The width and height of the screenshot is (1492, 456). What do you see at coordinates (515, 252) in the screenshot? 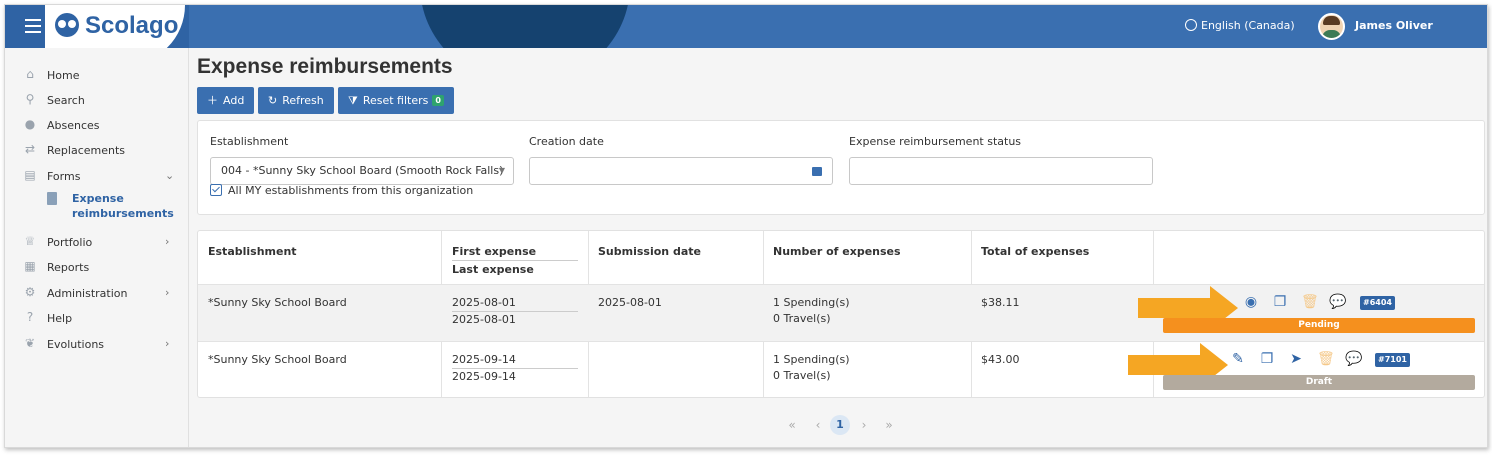
I see `column-header-first-expense: First expense` at bounding box center [515, 252].